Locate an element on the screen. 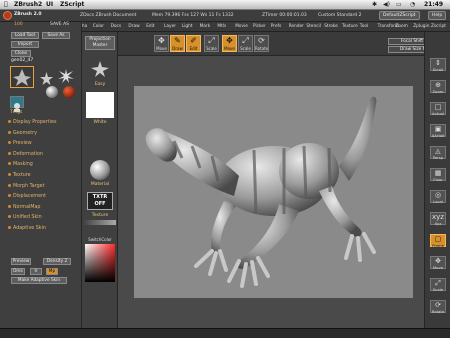 This screenshot has width=450, height=338. ir-button: Ir is located at coordinates (36, 271).